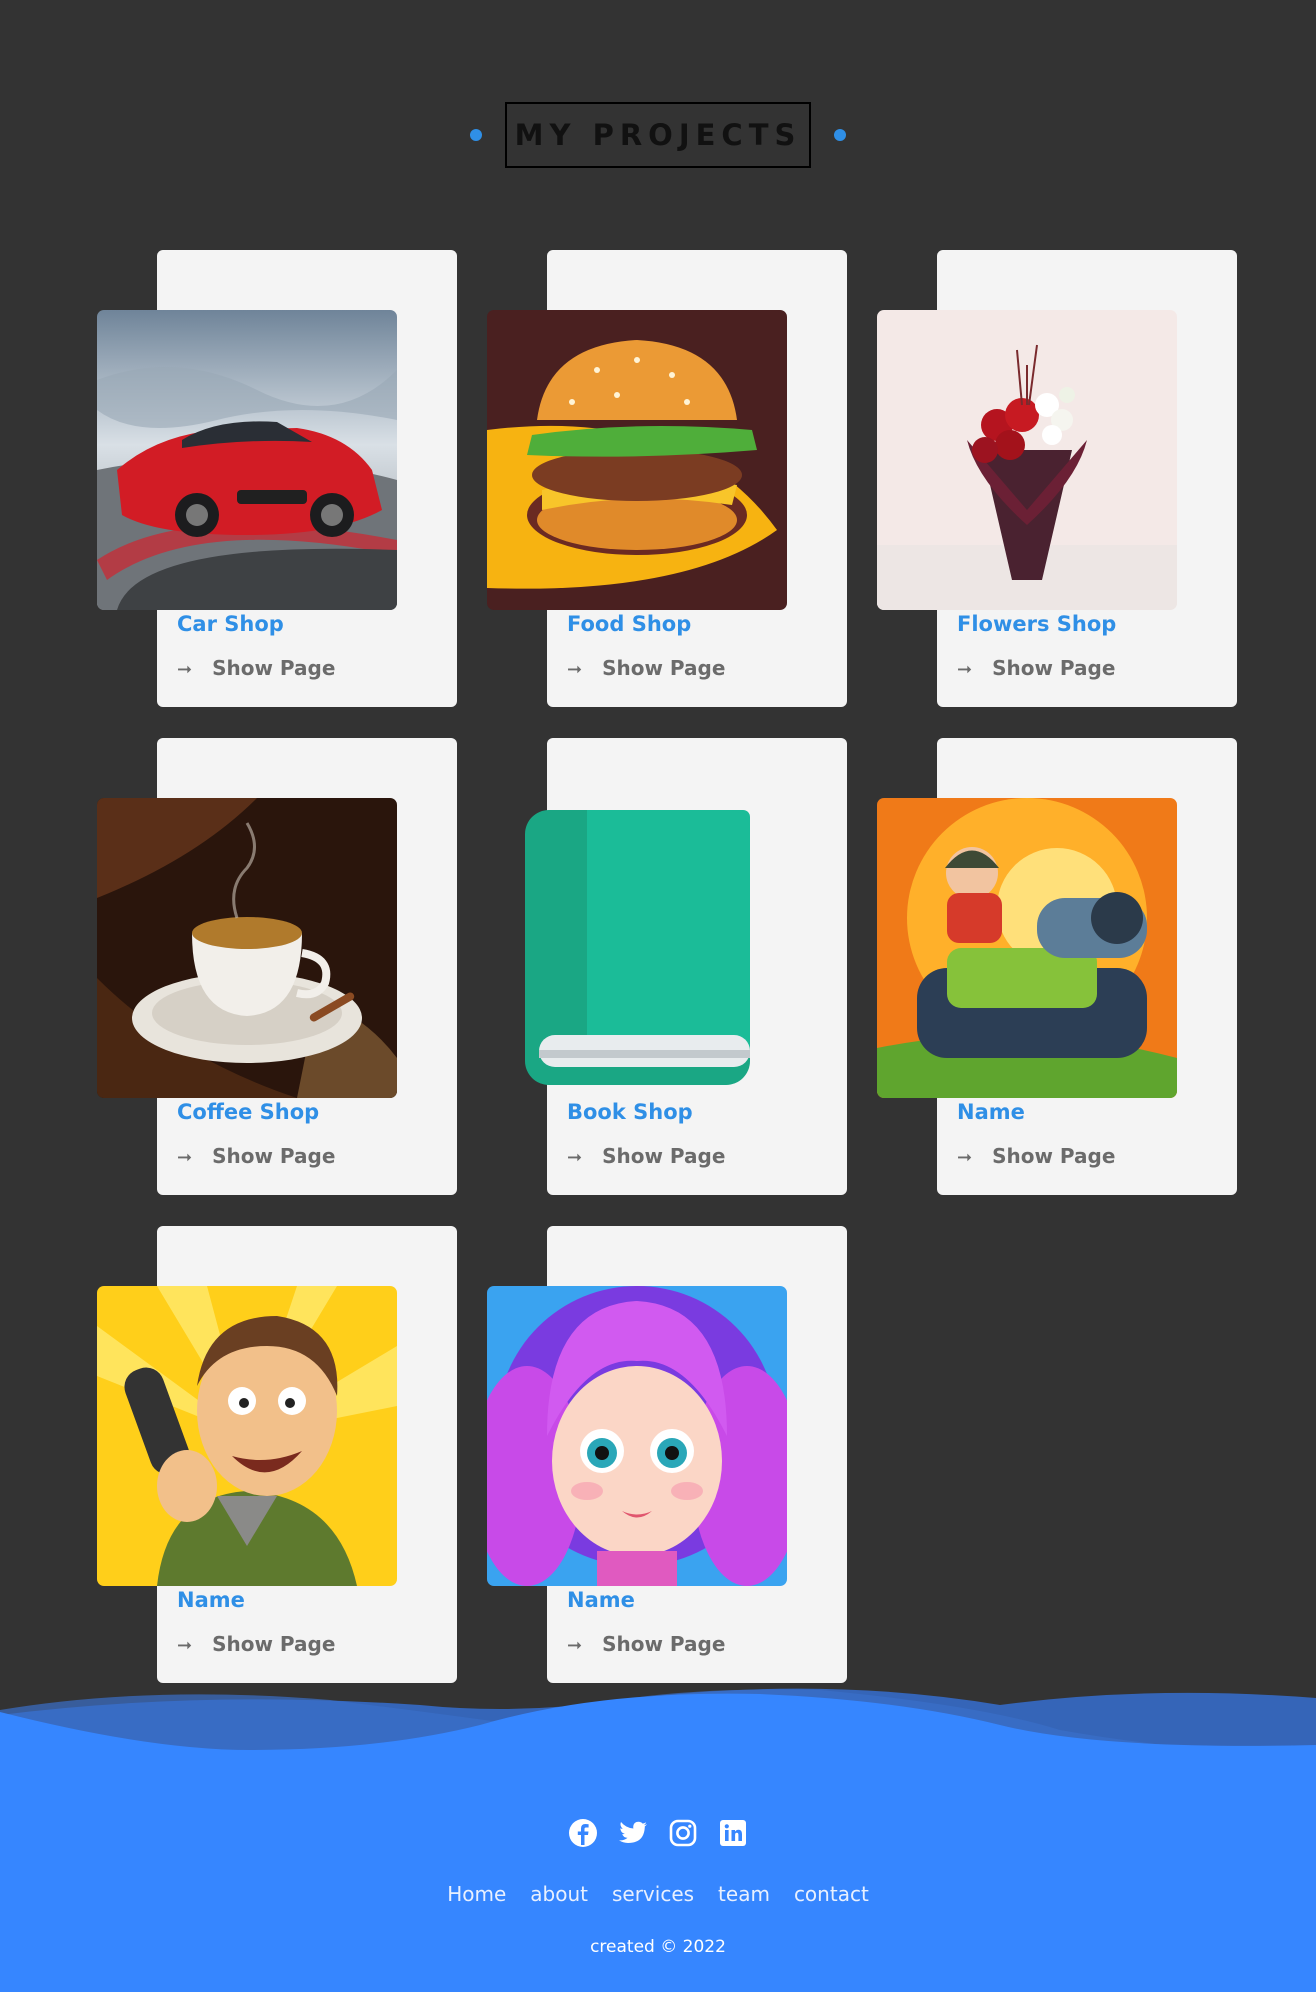  What do you see at coordinates (247, 460) in the screenshot?
I see `car-image` at bounding box center [247, 460].